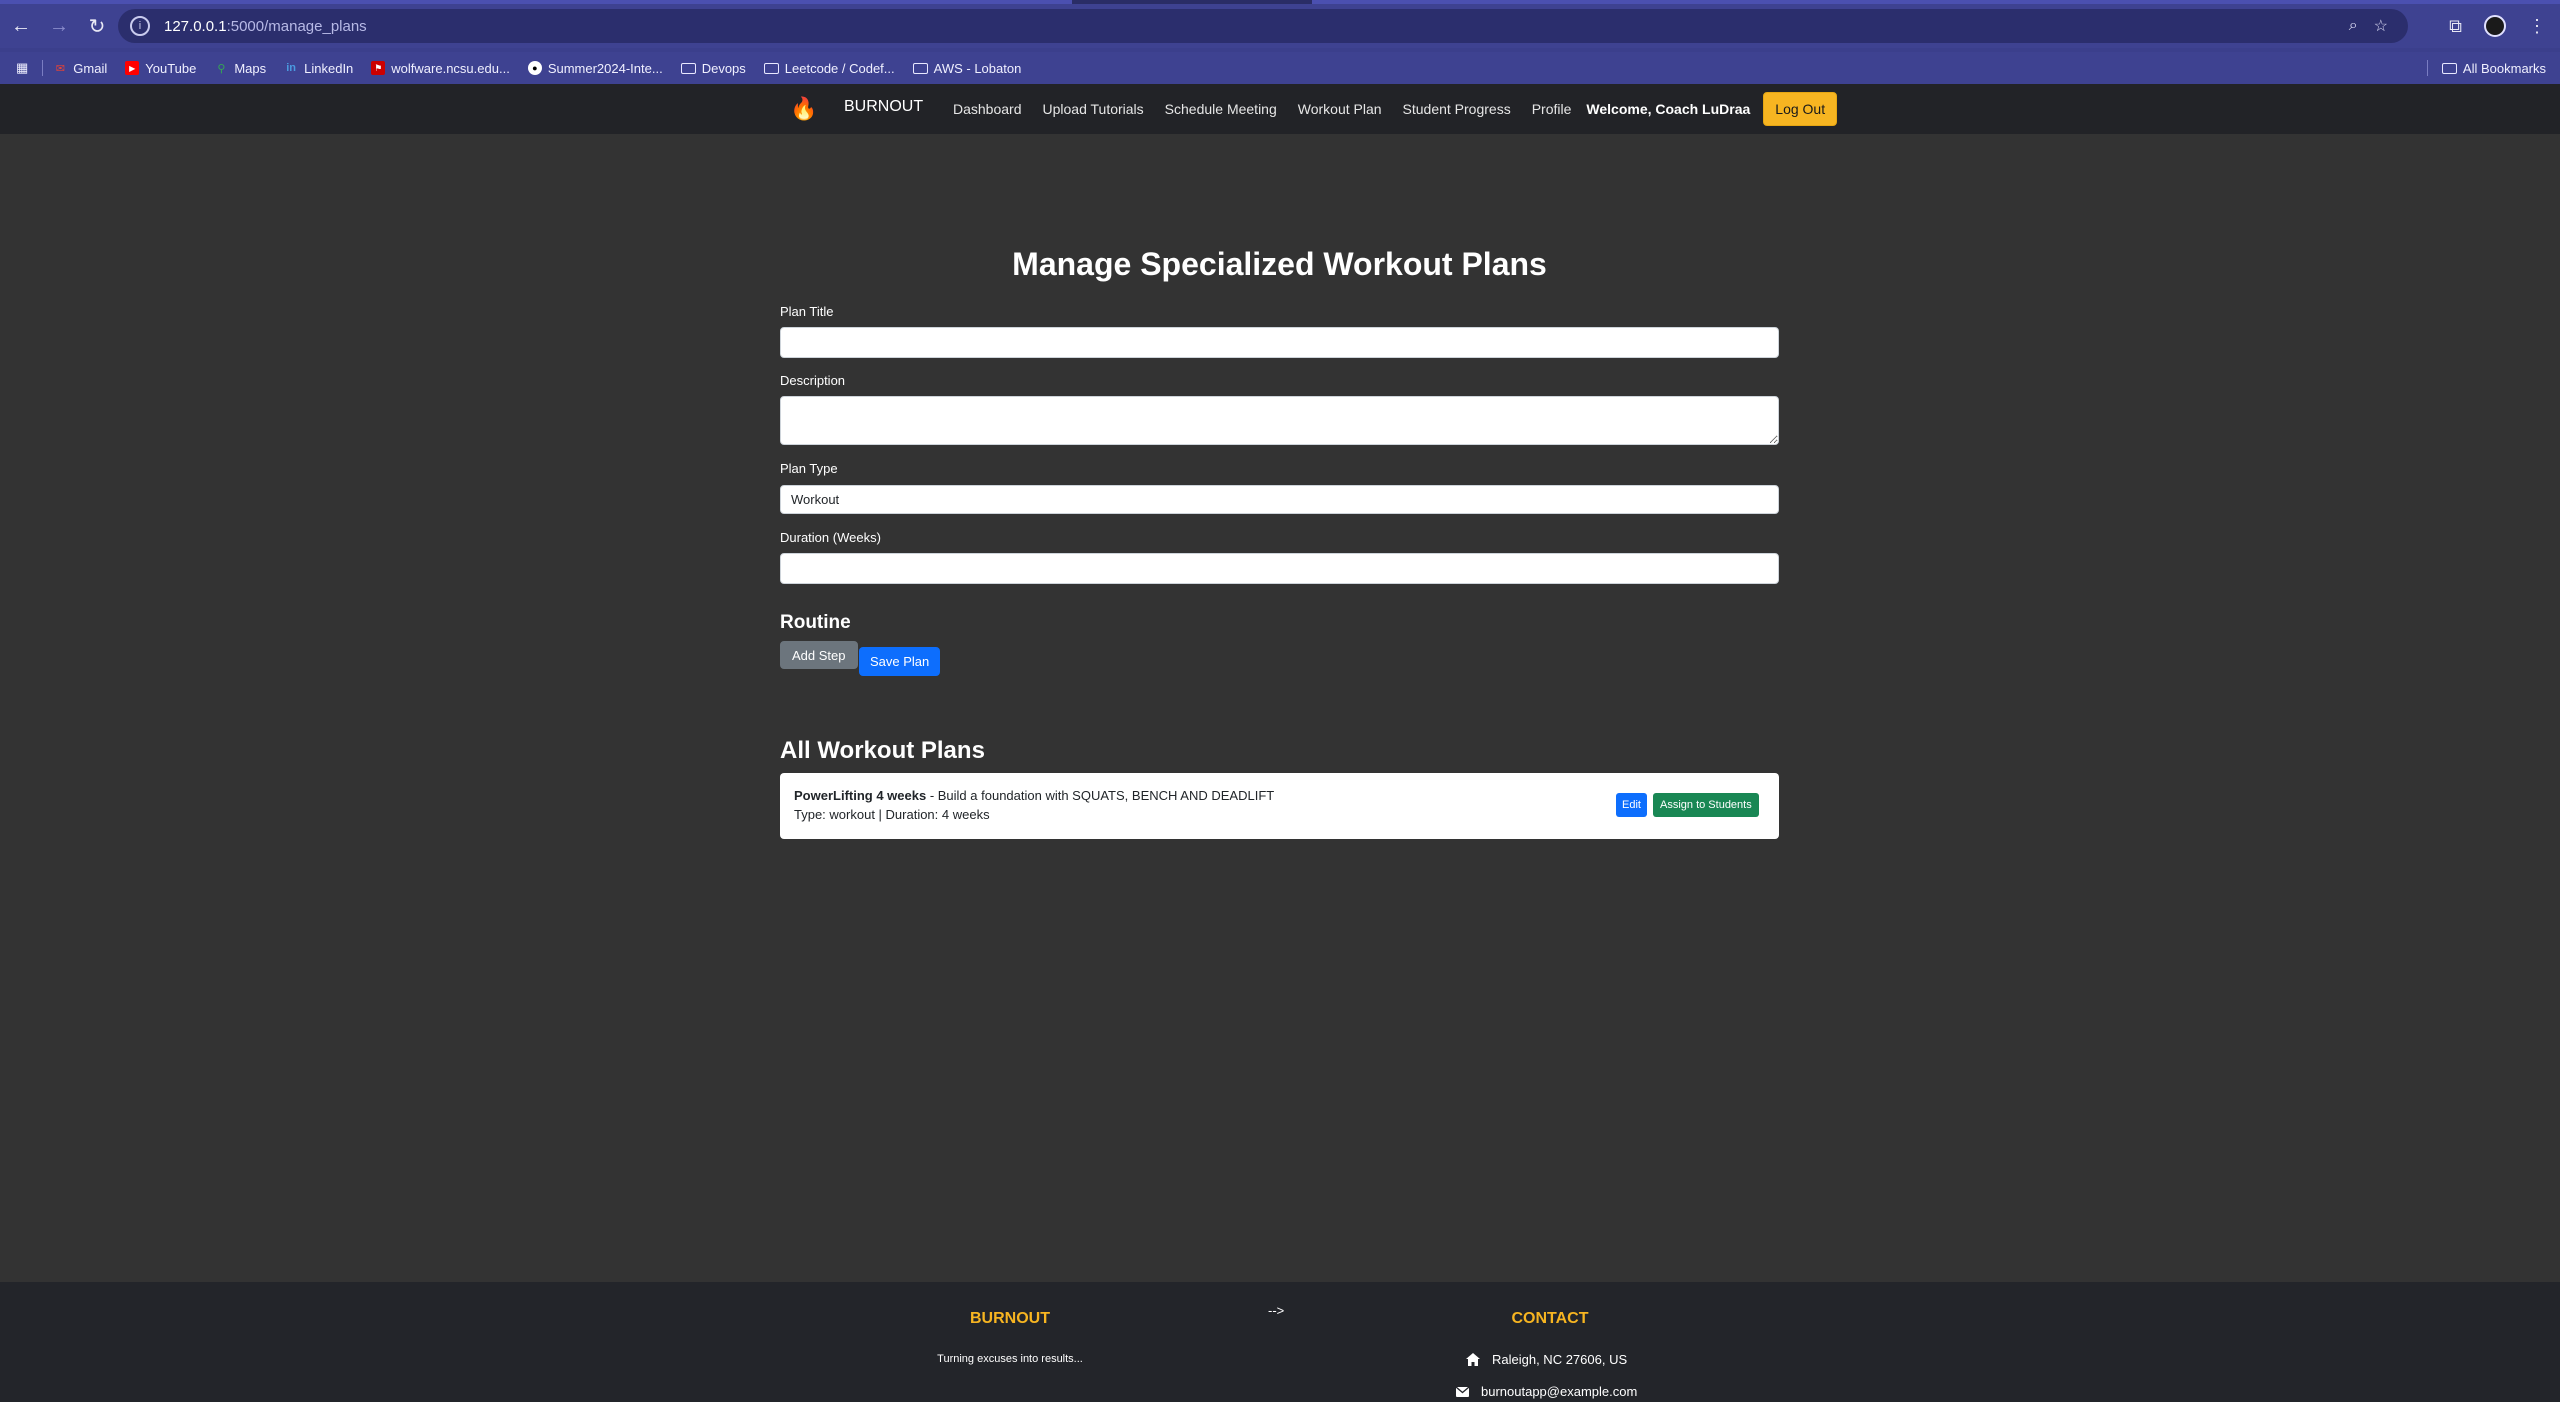 The image size is (2560, 1402). I want to click on assign-students-button: Assign to Students, so click(1706, 805).